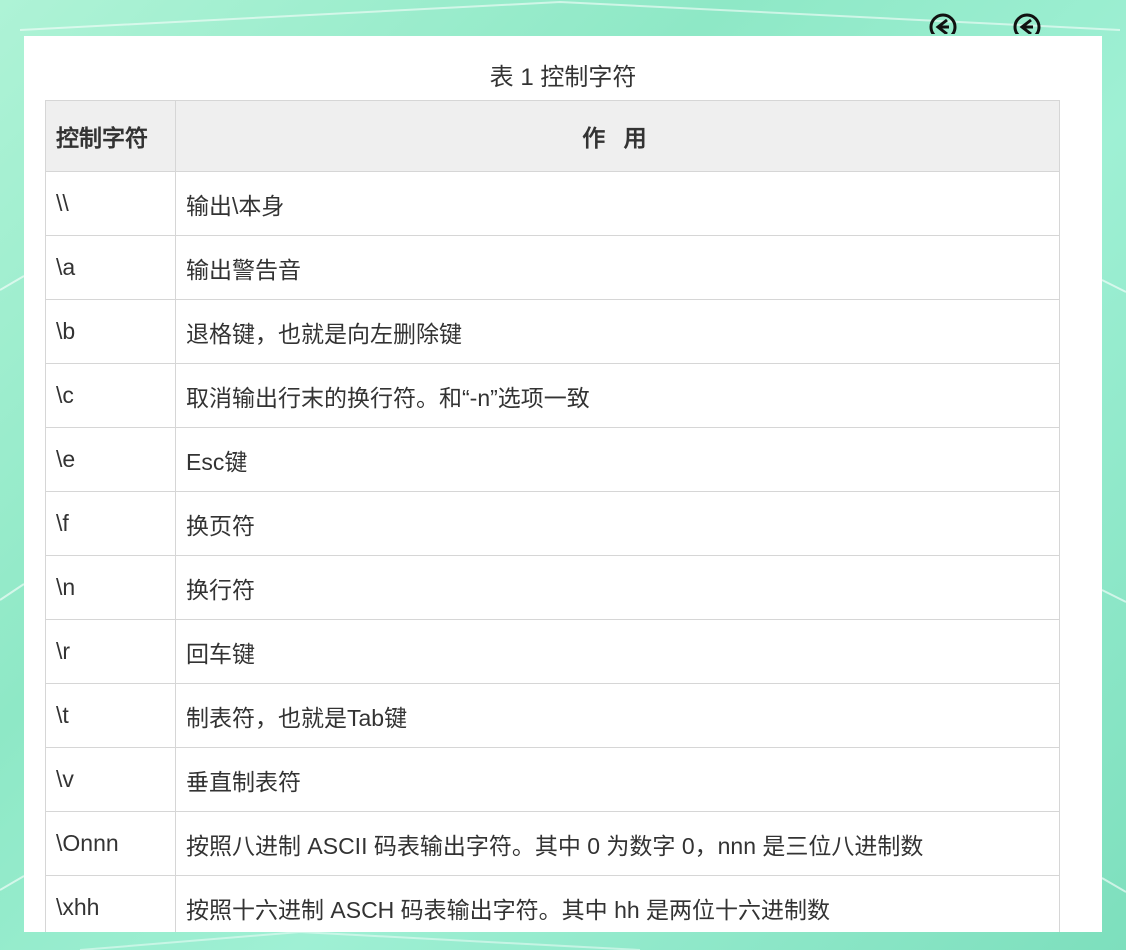 Image resolution: width=1126 pixels, height=950 pixels. I want to click on purpose-cell: 垂直制表符, so click(617, 779).